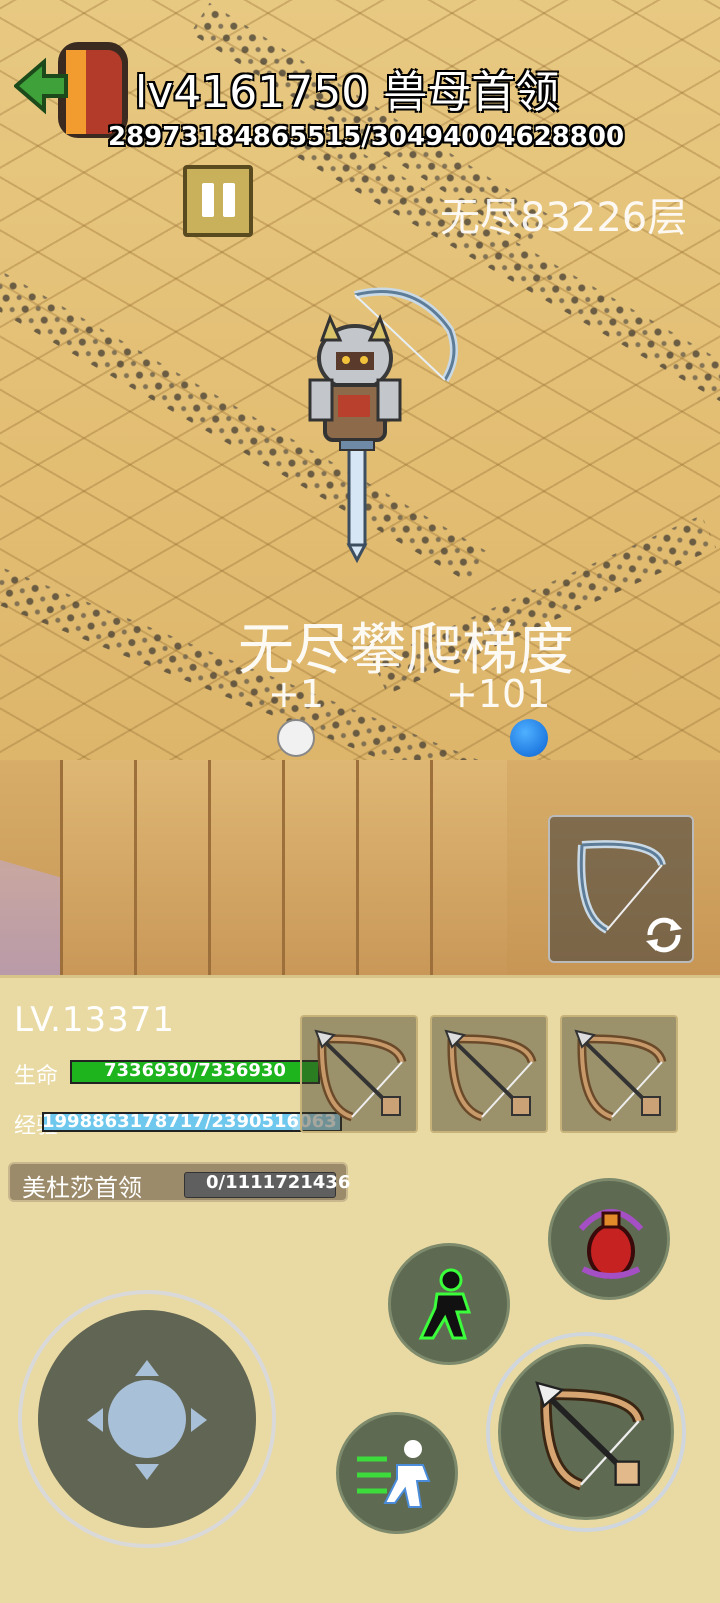 This screenshot has width=720, height=1603. What do you see at coordinates (394, 1474) in the screenshot?
I see `sprint-icon` at bounding box center [394, 1474].